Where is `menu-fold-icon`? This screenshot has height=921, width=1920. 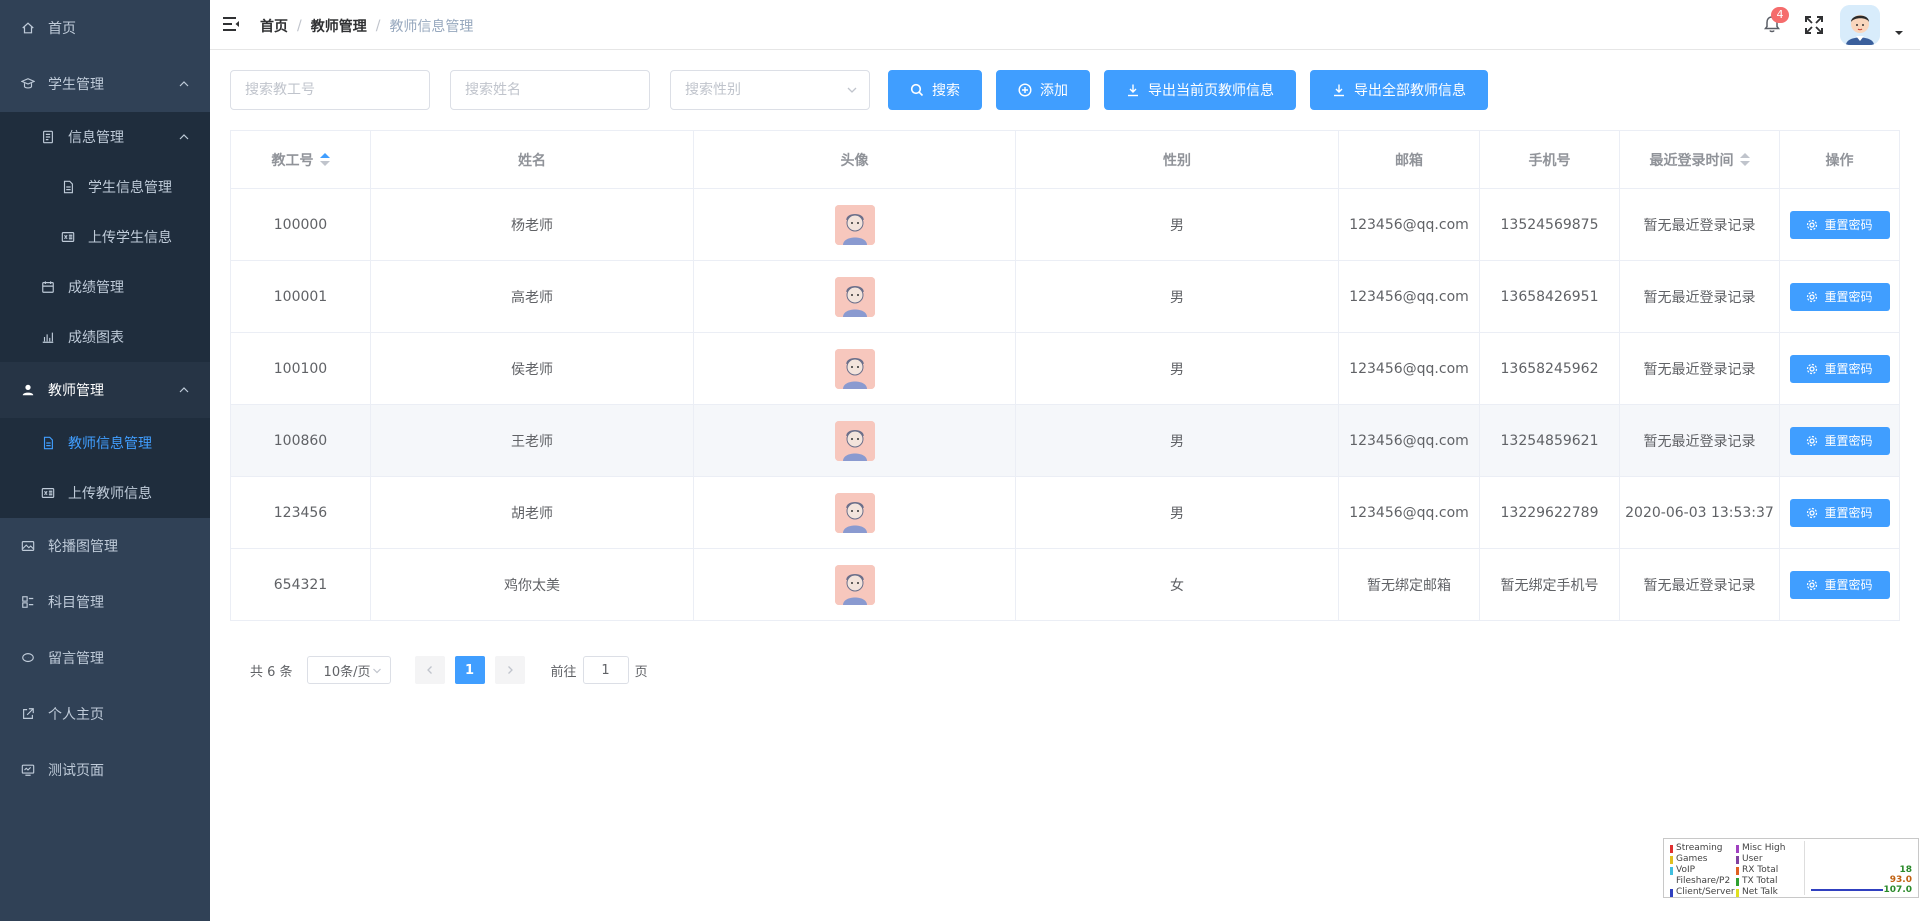 menu-fold-icon is located at coordinates (231, 24).